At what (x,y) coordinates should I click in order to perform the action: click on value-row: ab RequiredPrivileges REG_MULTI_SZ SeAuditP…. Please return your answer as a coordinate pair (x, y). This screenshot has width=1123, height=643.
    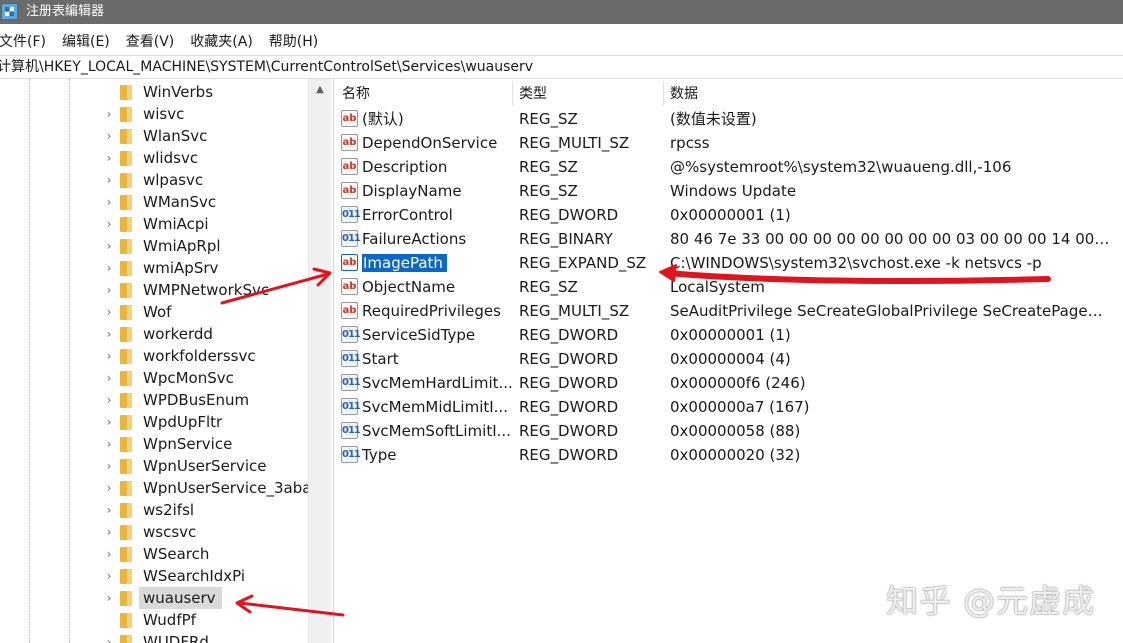
    Looking at the image, I should click on (729, 311).